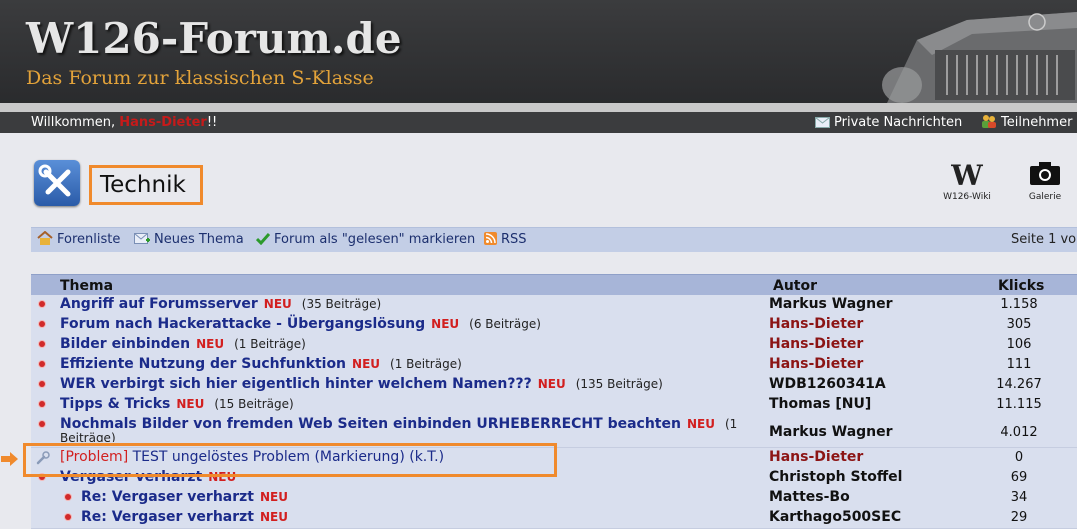 The height and width of the screenshot is (529, 1077). I want to click on members-link: Teilnehmer, so click(1026, 122).